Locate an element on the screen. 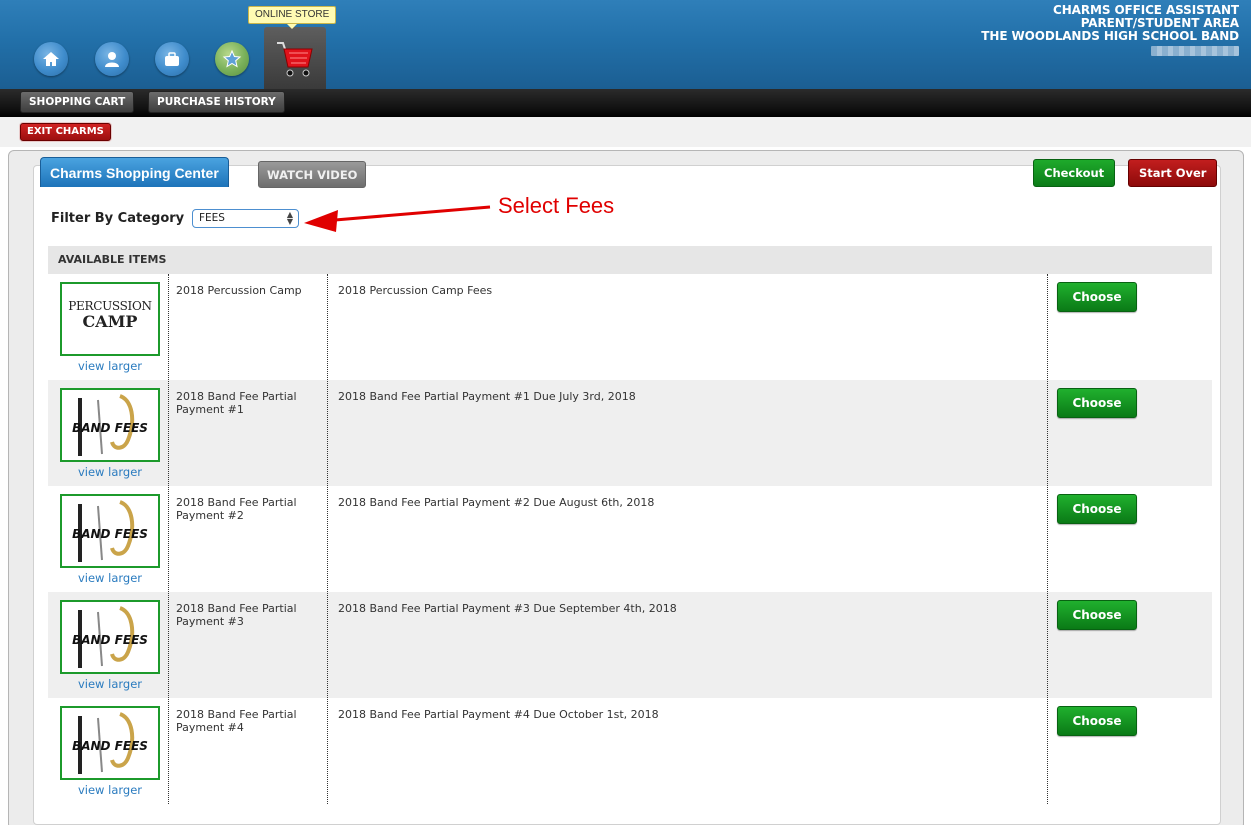  annotation-arrow-icon is located at coordinates (397, 218).